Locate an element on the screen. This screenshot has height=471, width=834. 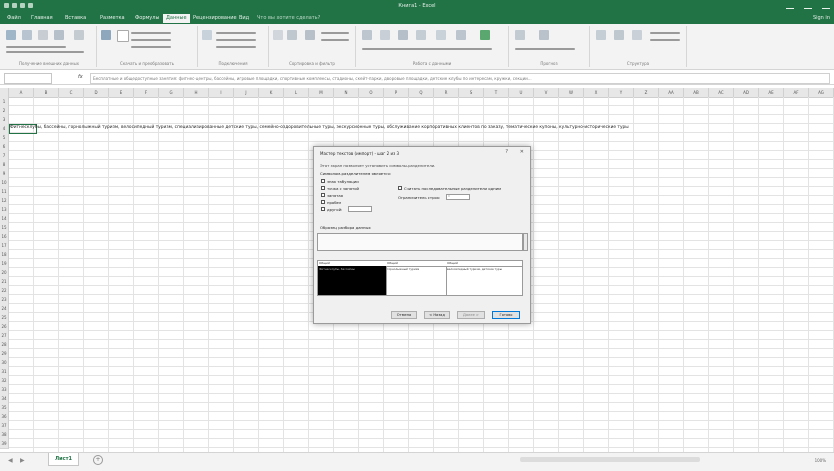
filter-icon is located at coordinates (310, 35).